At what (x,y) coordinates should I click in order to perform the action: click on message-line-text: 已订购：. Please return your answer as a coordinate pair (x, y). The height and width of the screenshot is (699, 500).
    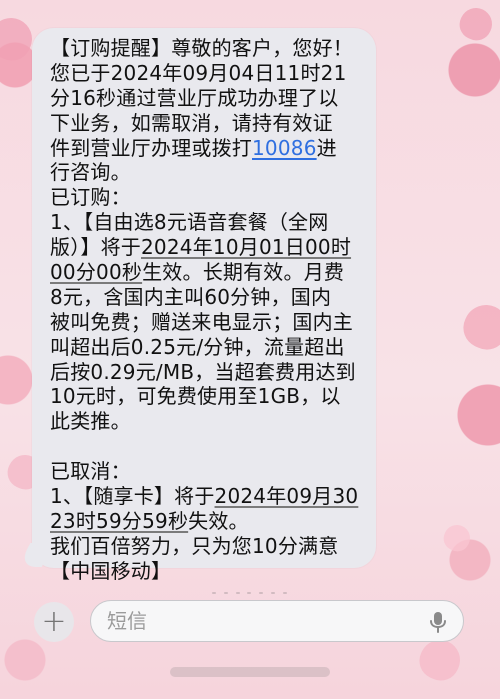
    Looking at the image, I should click on (90, 197).